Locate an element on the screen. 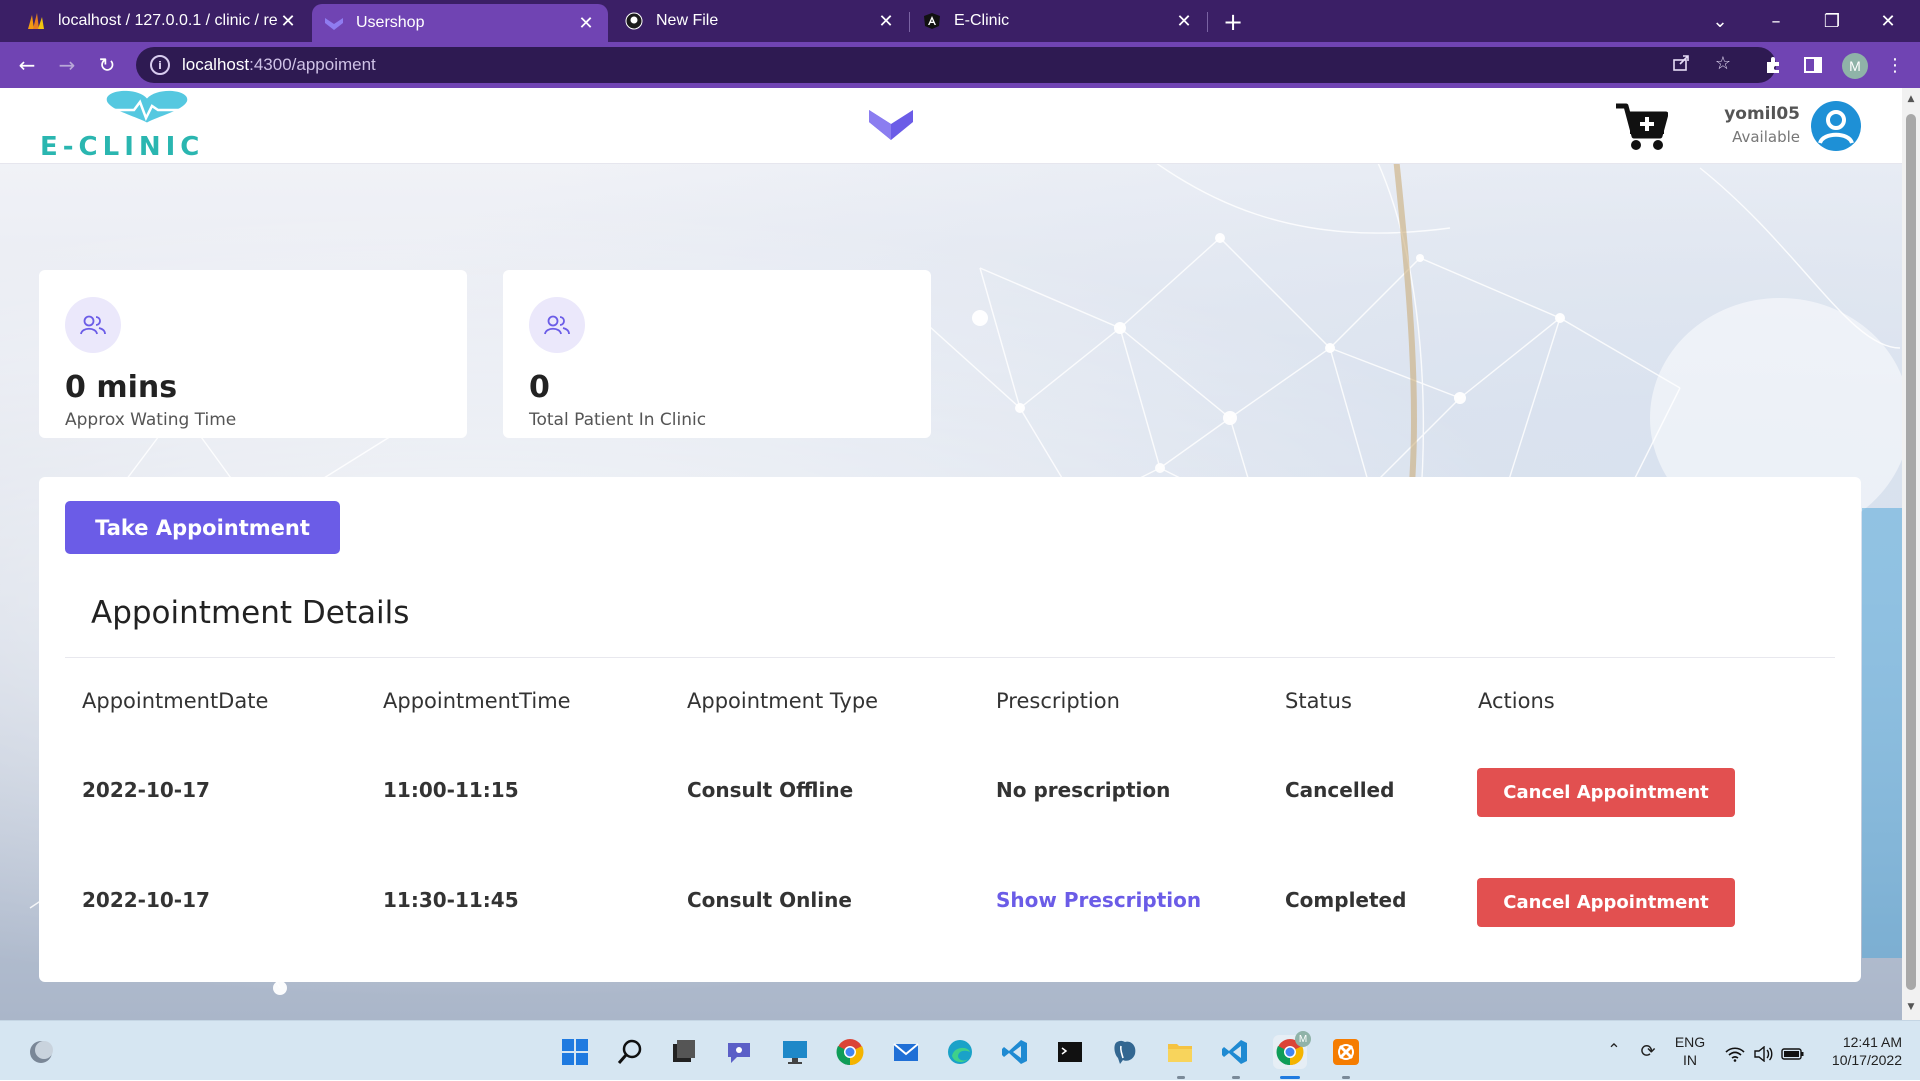  scroll-up-icon: ▲ is located at coordinates (1911, 99).